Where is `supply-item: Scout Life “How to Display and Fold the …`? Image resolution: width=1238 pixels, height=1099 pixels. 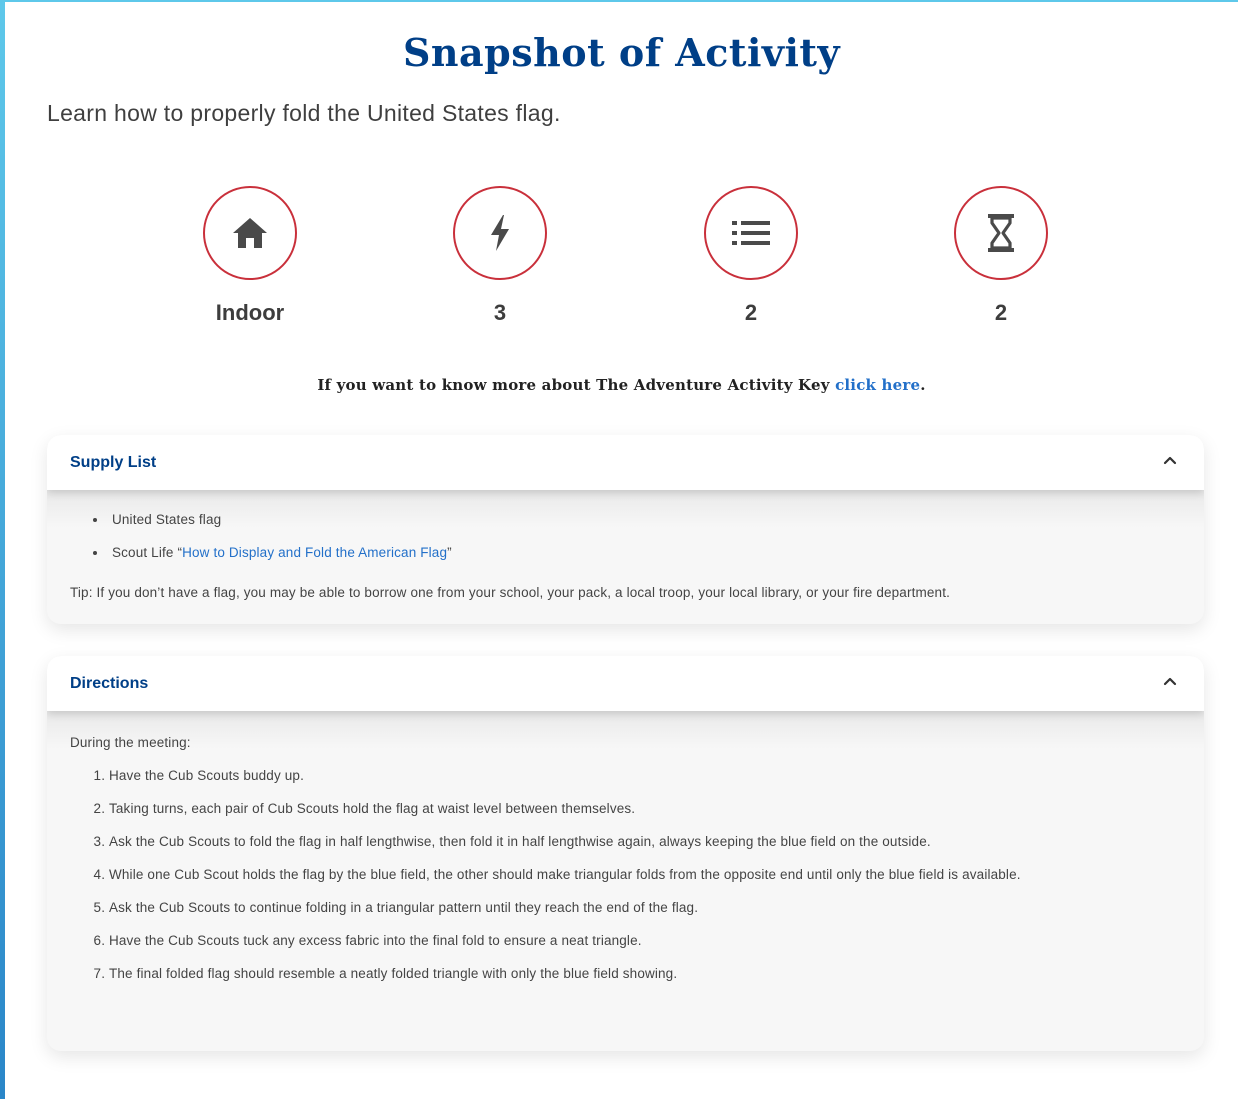 supply-item: Scout Life “How to Display and Fold the … is located at coordinates (644, 552).